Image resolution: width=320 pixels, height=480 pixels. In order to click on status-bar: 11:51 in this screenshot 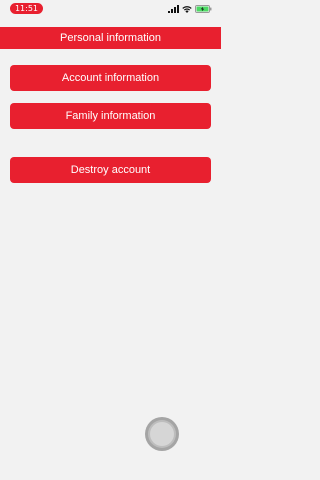, I will do `click(110, 8)`.